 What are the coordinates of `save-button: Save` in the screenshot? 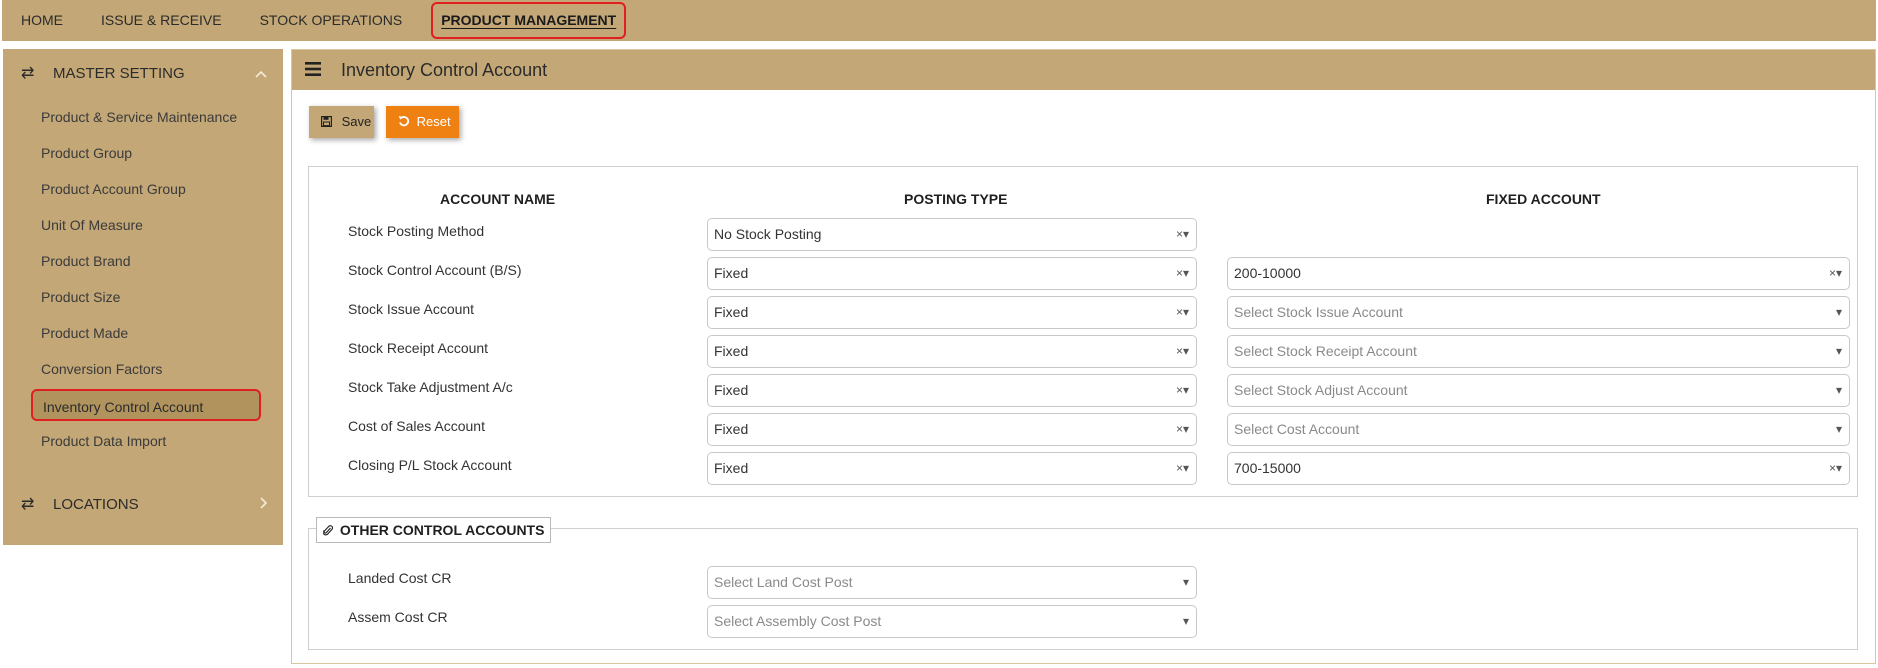 It's located at (341, 122).